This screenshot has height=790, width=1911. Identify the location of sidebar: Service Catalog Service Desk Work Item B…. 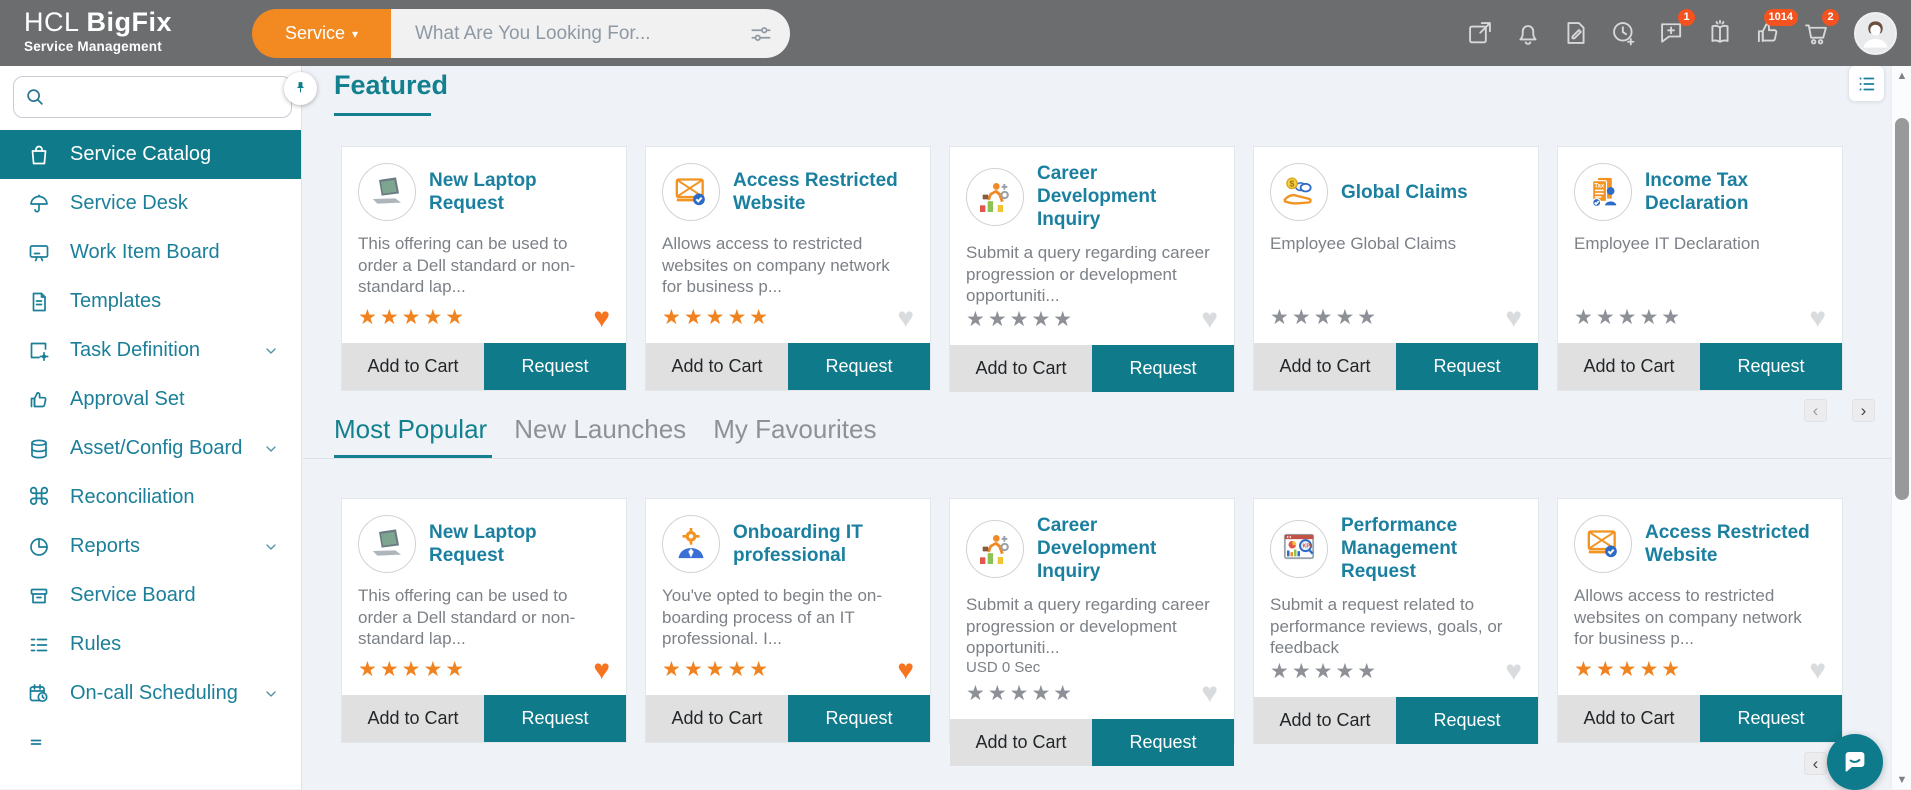
(151, 427).